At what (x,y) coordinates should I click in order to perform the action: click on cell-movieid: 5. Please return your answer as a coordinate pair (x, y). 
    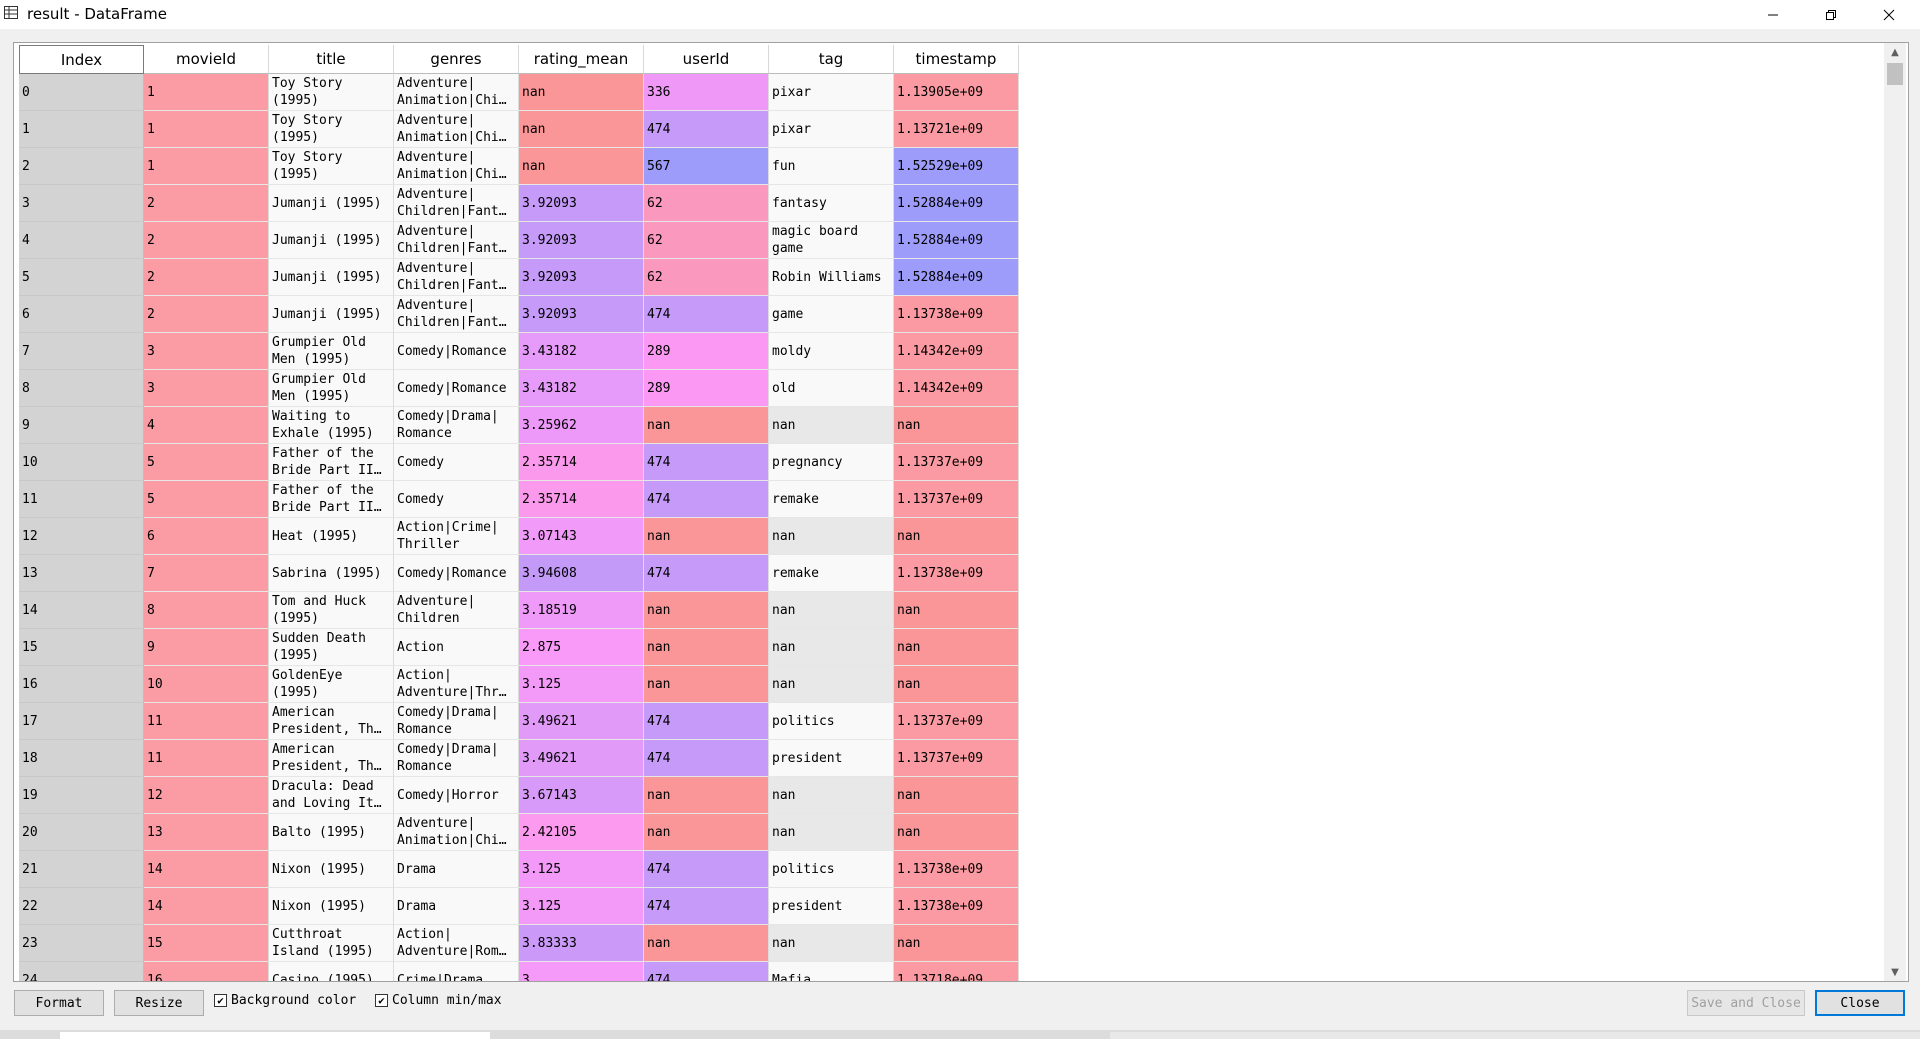
    Looking at the image, I should click on (206, 462).